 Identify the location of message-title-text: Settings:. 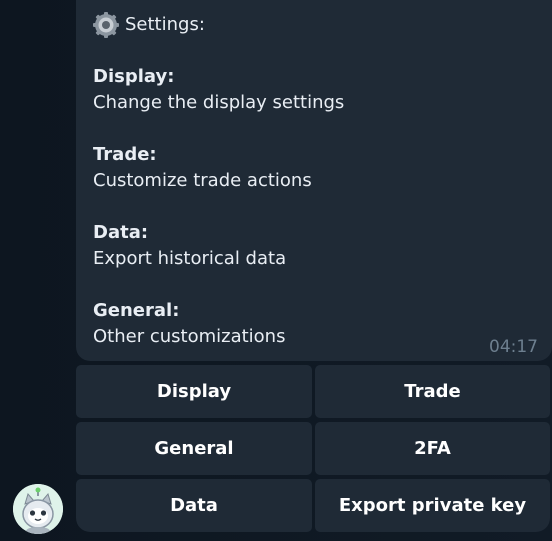
(165, 24).